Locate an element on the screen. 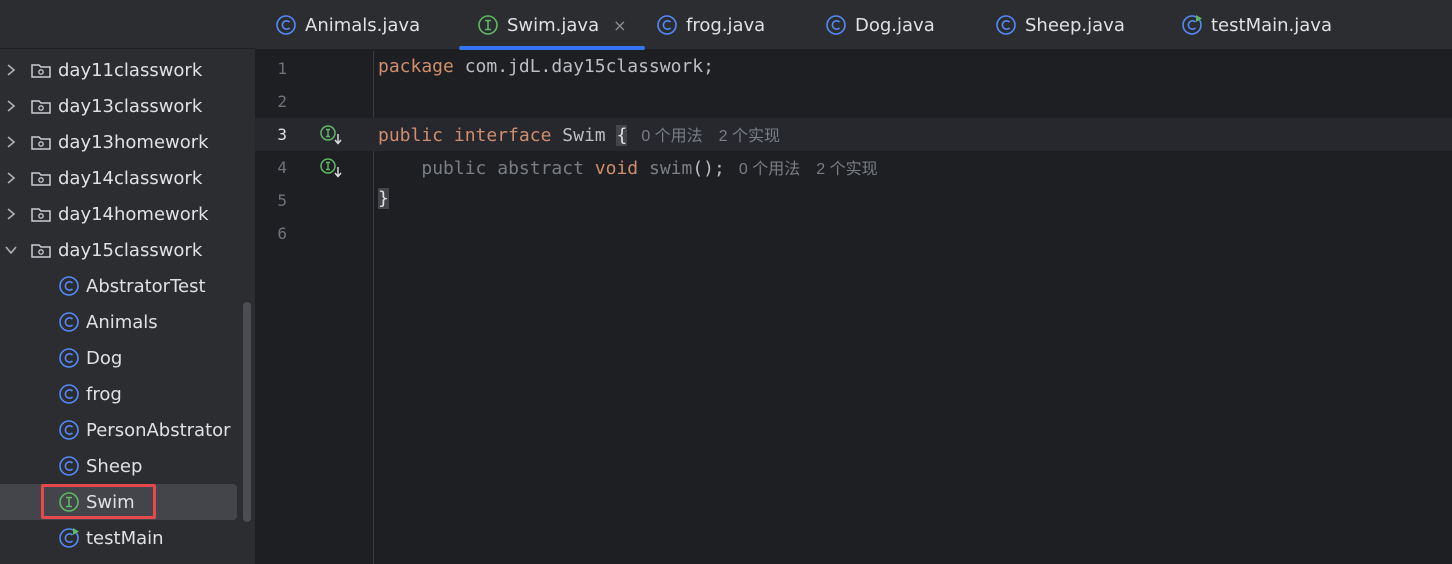 This screenshot has width=1452, height=564. code-line-3: 3 public interface Swim {0 个用法 2 个实现 is located at coordinates (853, 134).